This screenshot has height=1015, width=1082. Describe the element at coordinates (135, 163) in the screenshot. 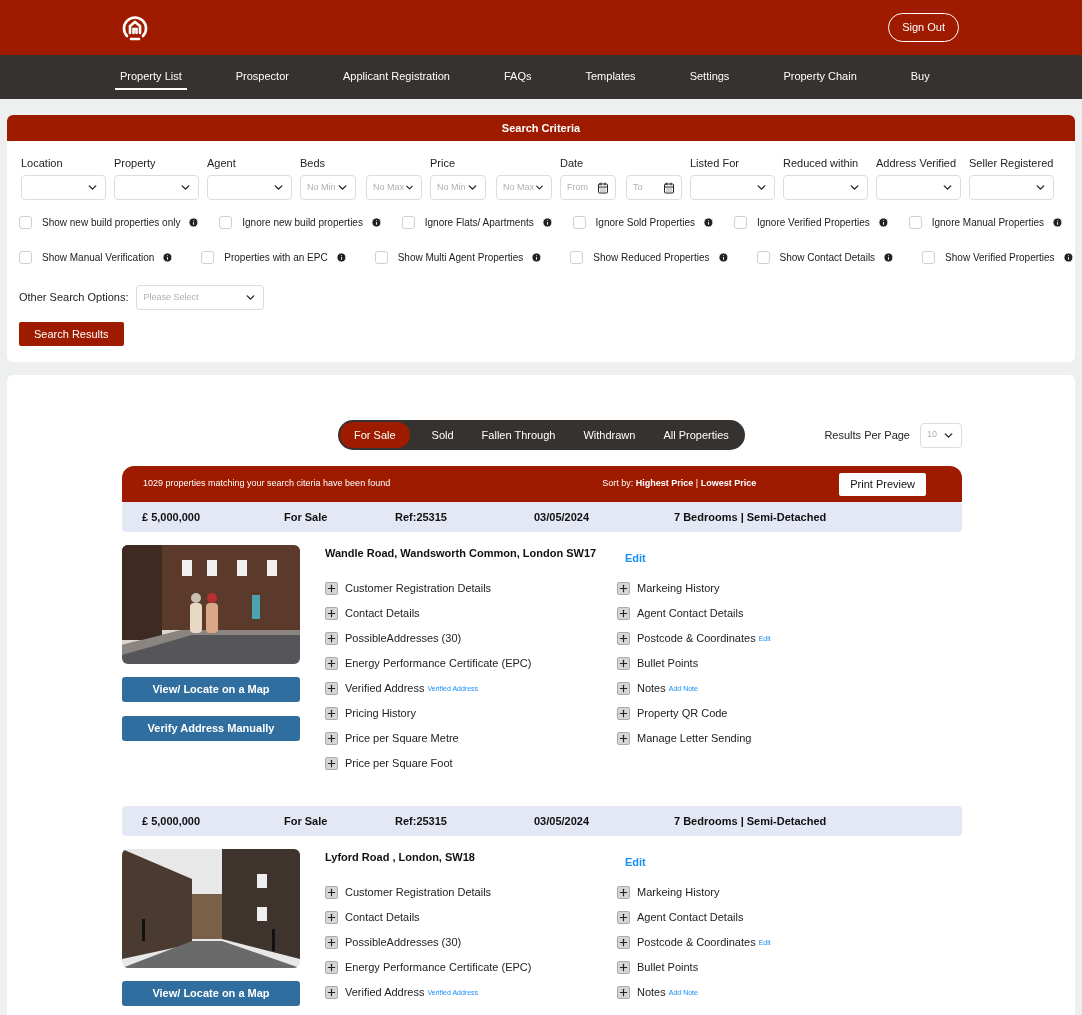

I see `filter-label: Property` at that location.